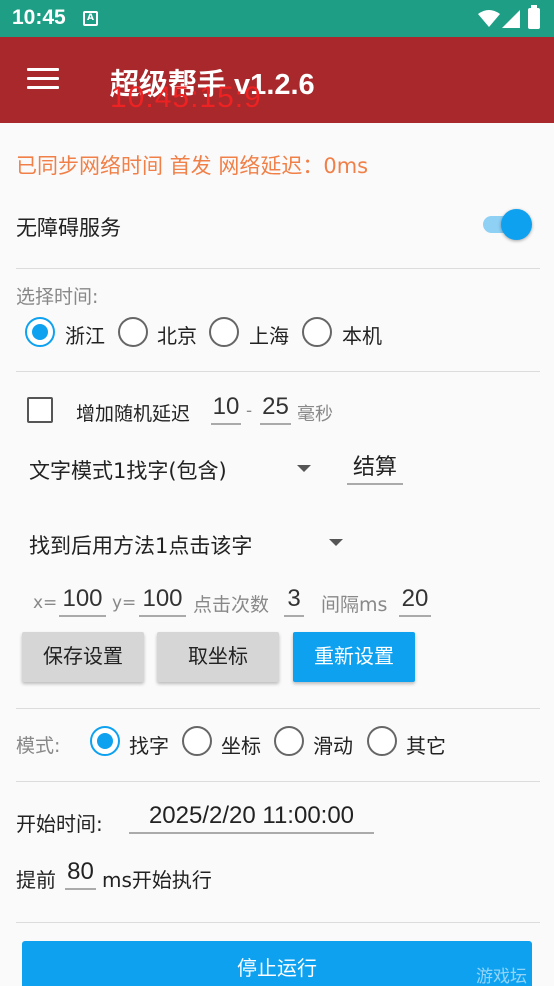 The image size is (554, 986). I want to click on save-settings-button: 保存设置, so click(83, 657).